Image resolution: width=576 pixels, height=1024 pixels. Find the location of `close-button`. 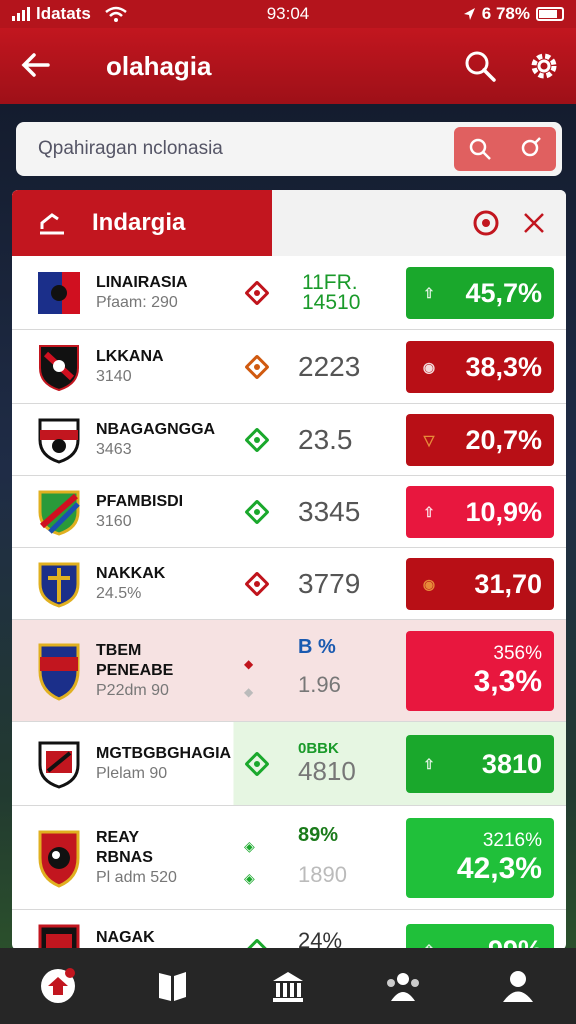

close-button is located at coordinates (534, 223).